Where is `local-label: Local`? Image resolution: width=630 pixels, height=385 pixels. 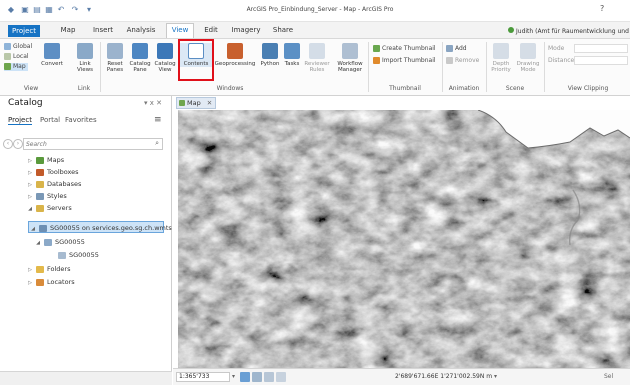
local-label: Local is located at coordinates (21, 56).